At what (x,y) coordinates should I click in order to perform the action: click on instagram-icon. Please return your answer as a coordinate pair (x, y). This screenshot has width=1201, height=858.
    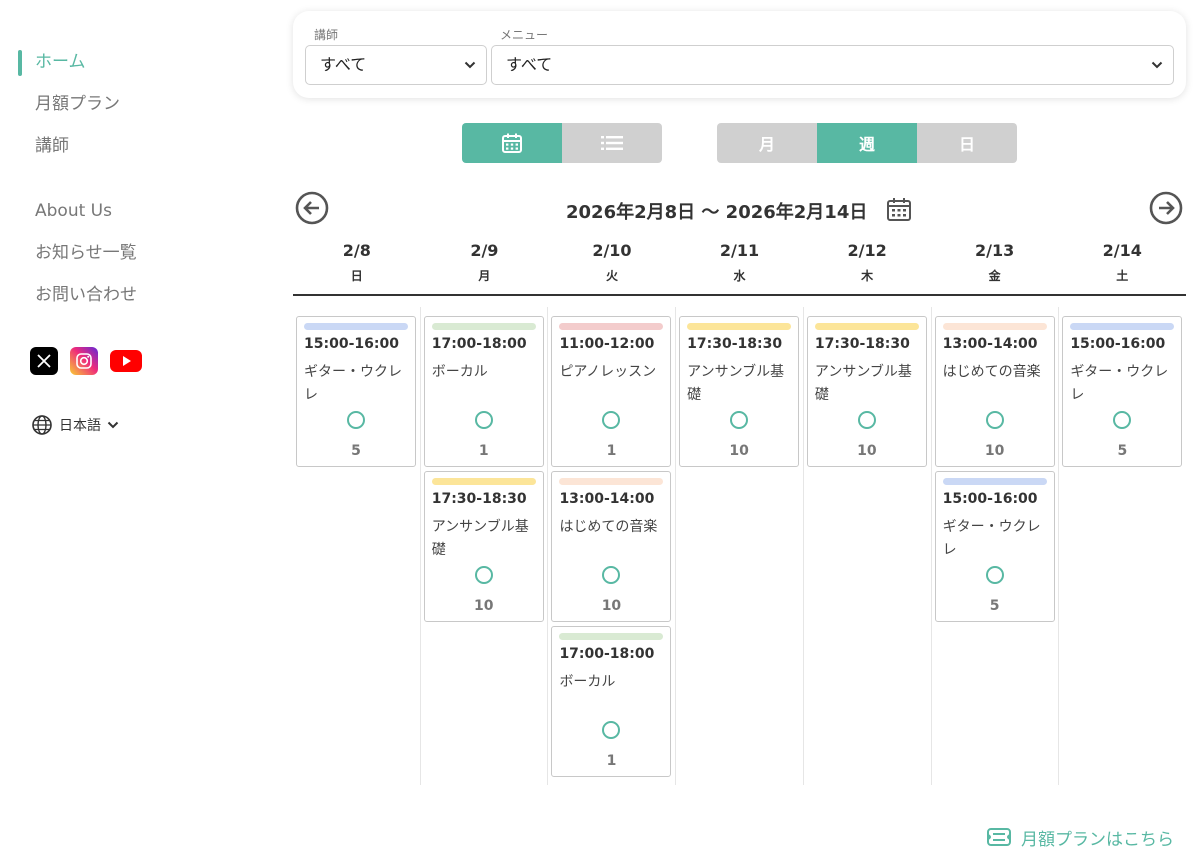
    Looking at the image, I should click on (84, 361).